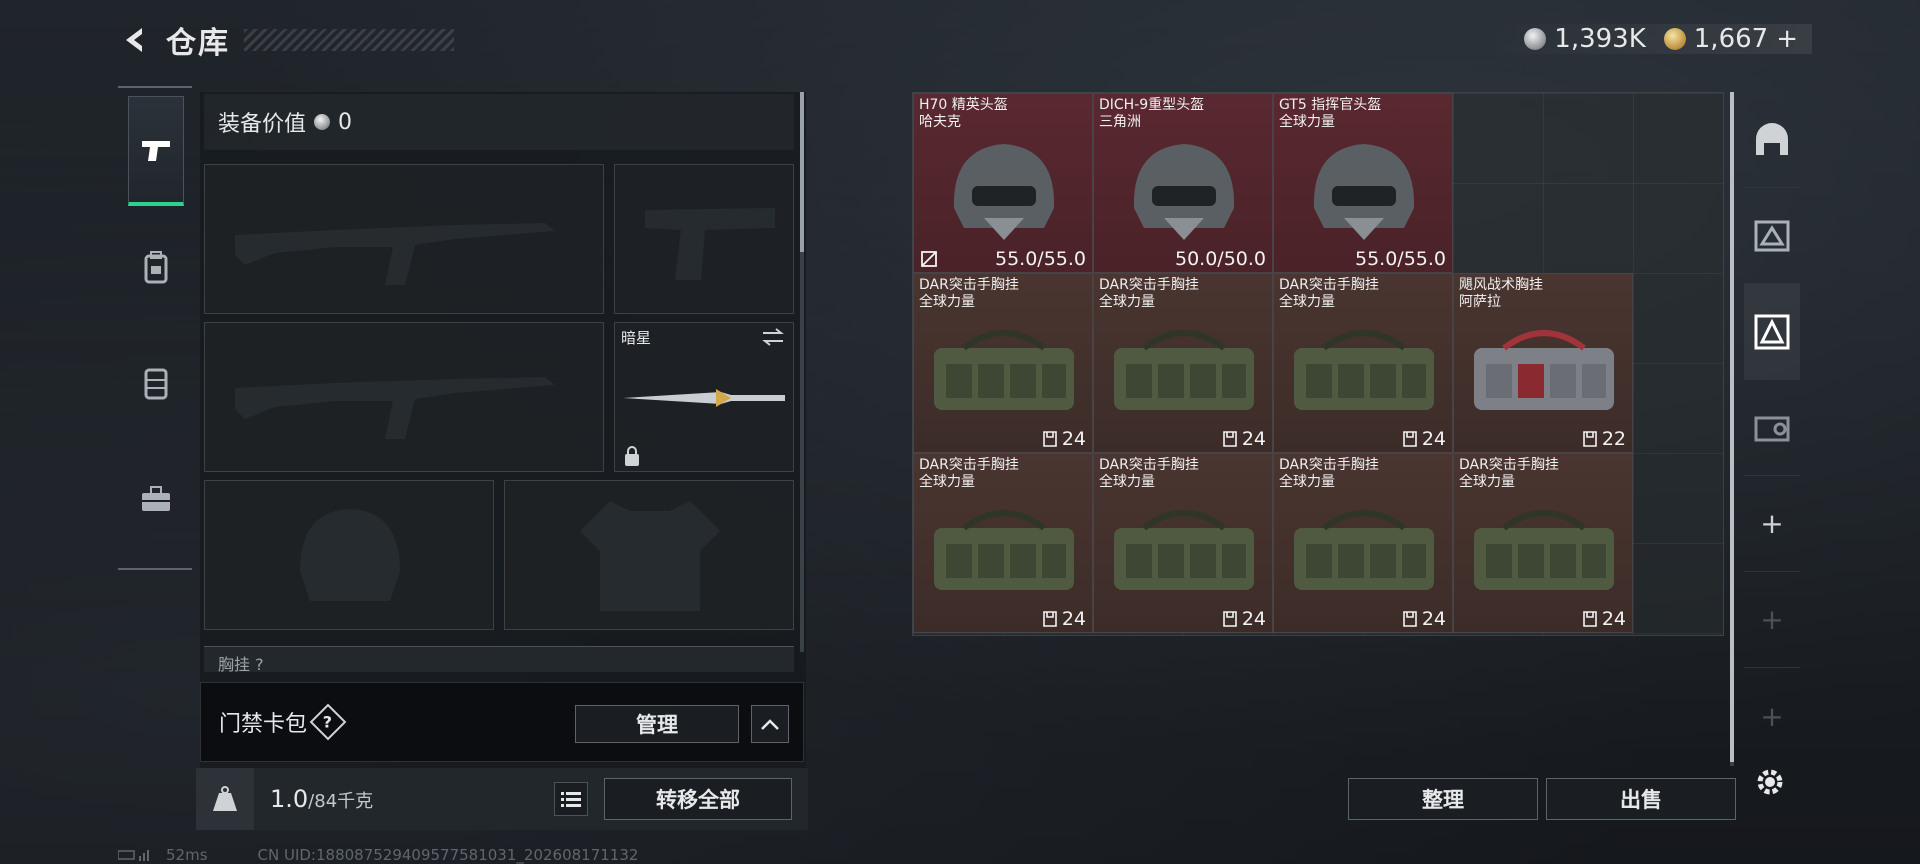 This screenshot has width=1920, height=864. What do you see at coordinates (1149, 285) in the screenshot?
I see `item-title: DAR突击手胸挂` at bounding box center [1149, 285].